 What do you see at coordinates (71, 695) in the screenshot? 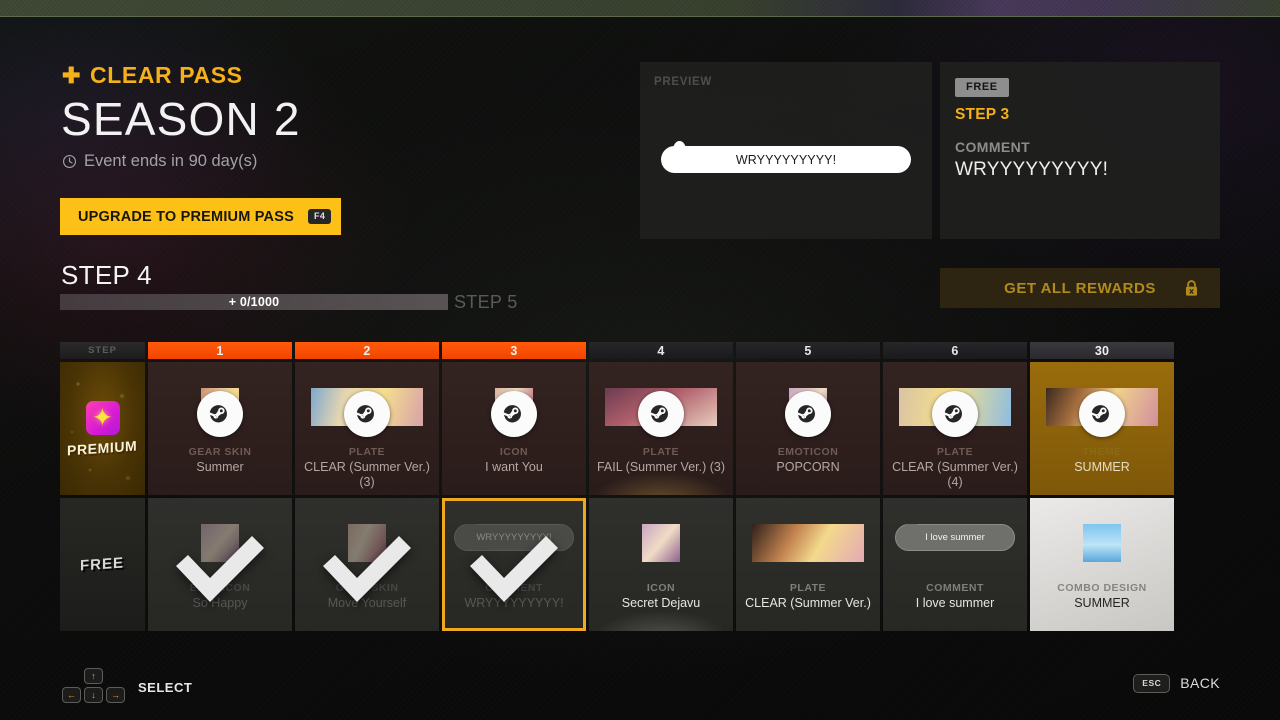
I see `arrow-left-key: ←` at bounding box center [71, 695].